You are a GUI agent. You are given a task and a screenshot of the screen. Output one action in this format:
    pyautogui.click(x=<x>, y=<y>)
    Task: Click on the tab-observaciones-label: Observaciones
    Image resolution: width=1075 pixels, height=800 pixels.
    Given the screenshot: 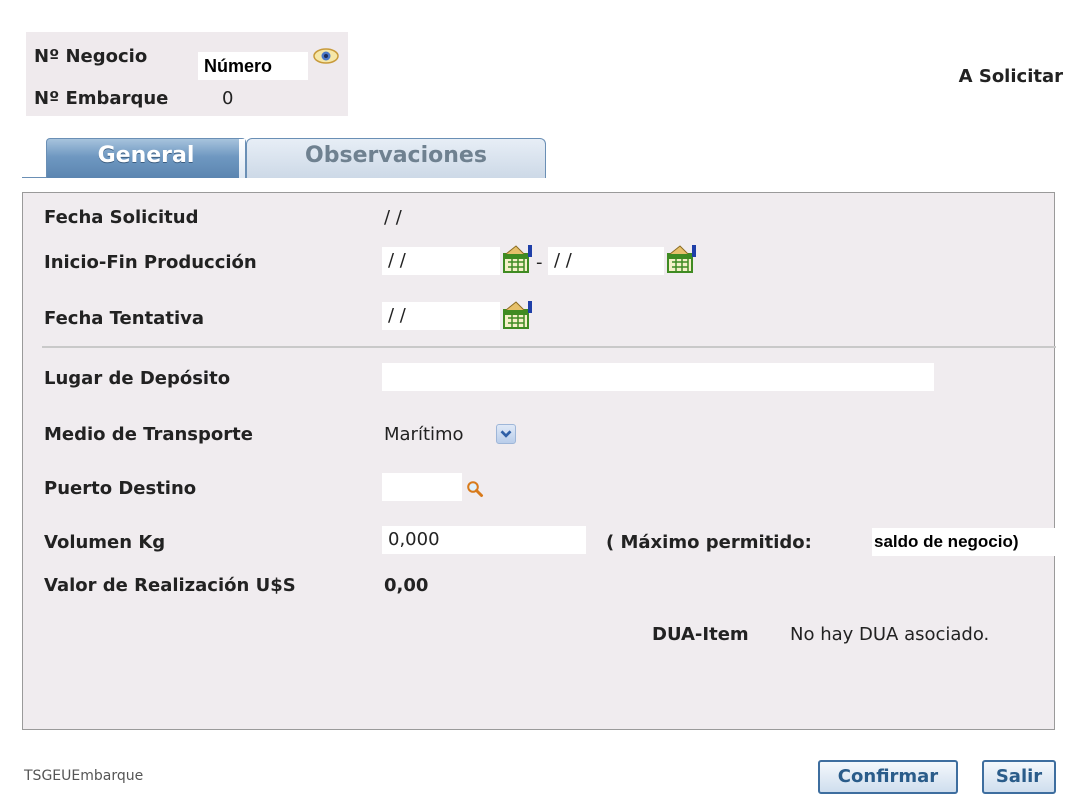 What is the action you would take?
    pyautogui.click(x=396, y=155)
    